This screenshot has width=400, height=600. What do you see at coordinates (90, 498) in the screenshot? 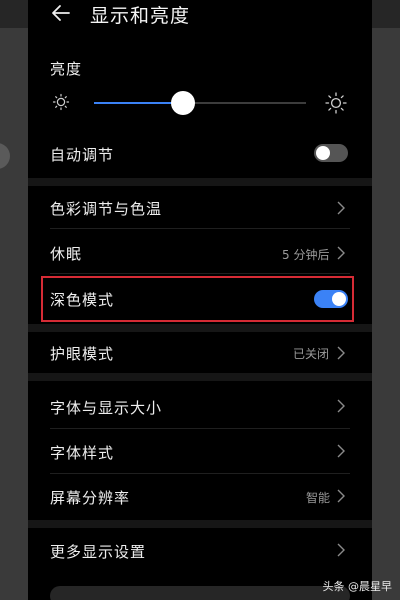
I see `screen-resolution-label: 屏幕分辨率` at bounding box center [90, 498].